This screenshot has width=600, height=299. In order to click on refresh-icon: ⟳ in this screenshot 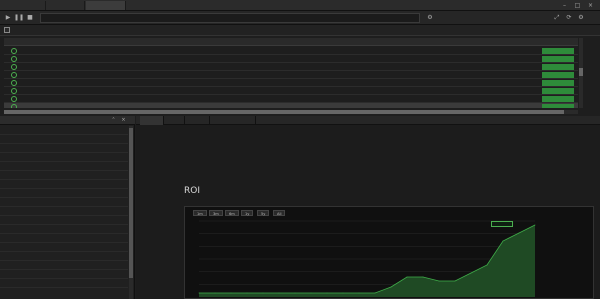, I will do `click(569, 18)`.